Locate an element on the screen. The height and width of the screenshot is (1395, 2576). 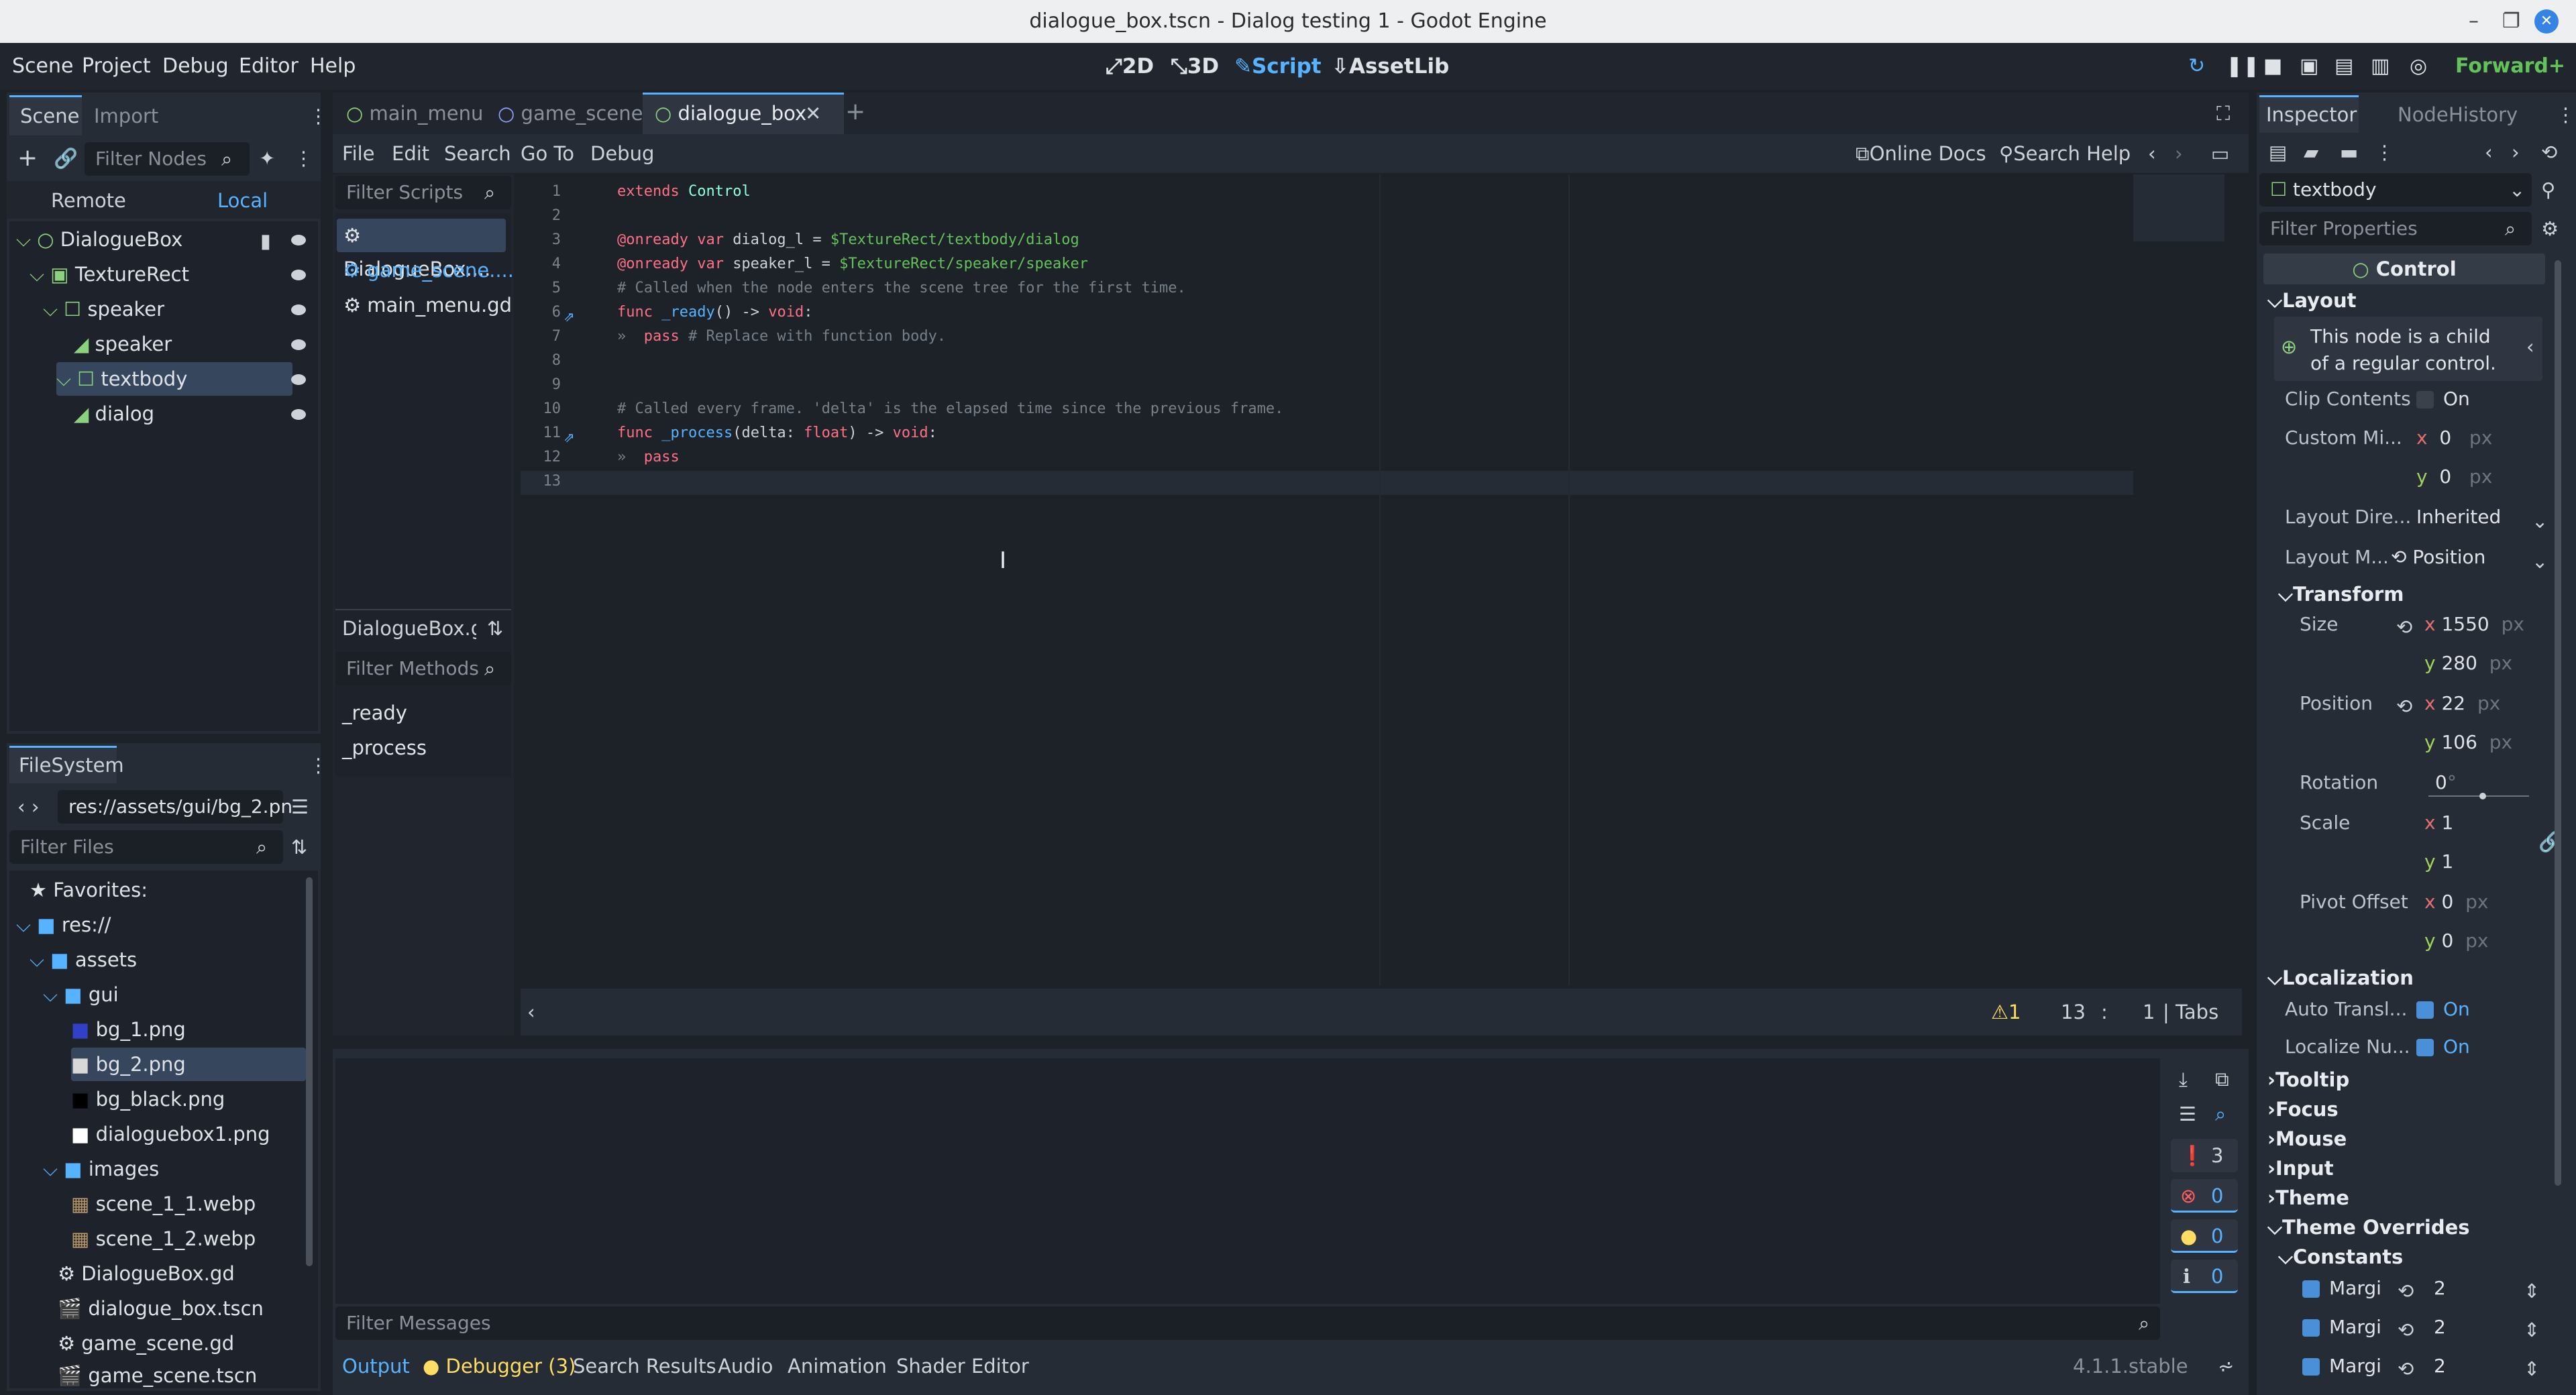
script-item-main-menu: ⚙ main_menu.gd is located at coordinates (427, 305).